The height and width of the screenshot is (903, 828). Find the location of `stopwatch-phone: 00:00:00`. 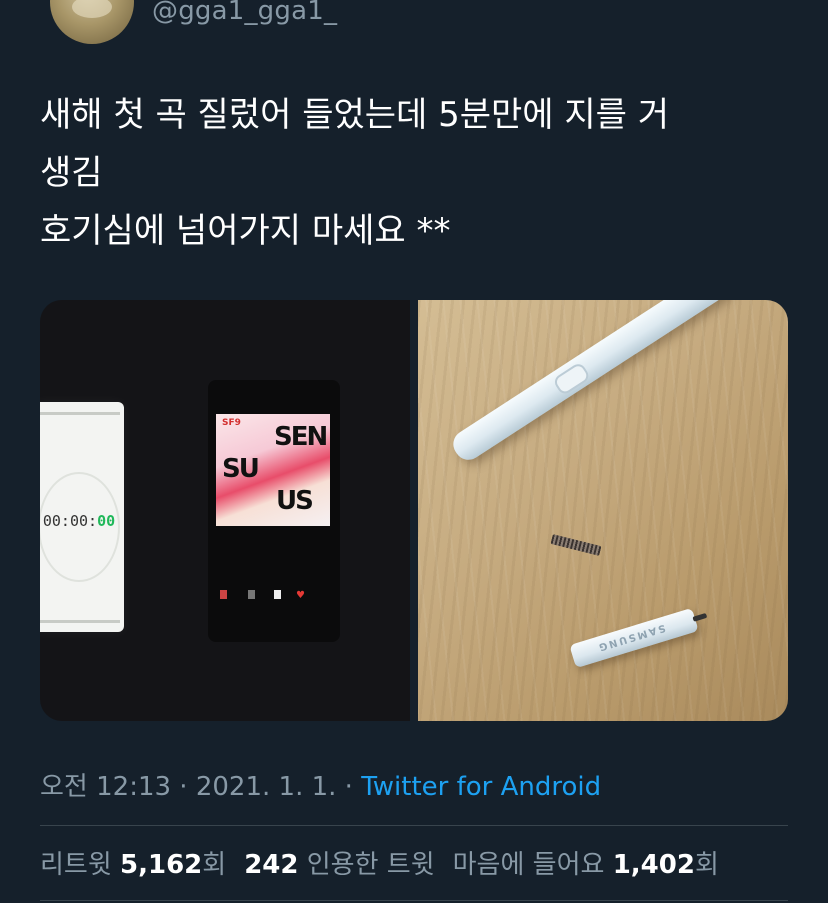

stopwatch-phone: 00:00:00 is located at coordinates (82, 517).